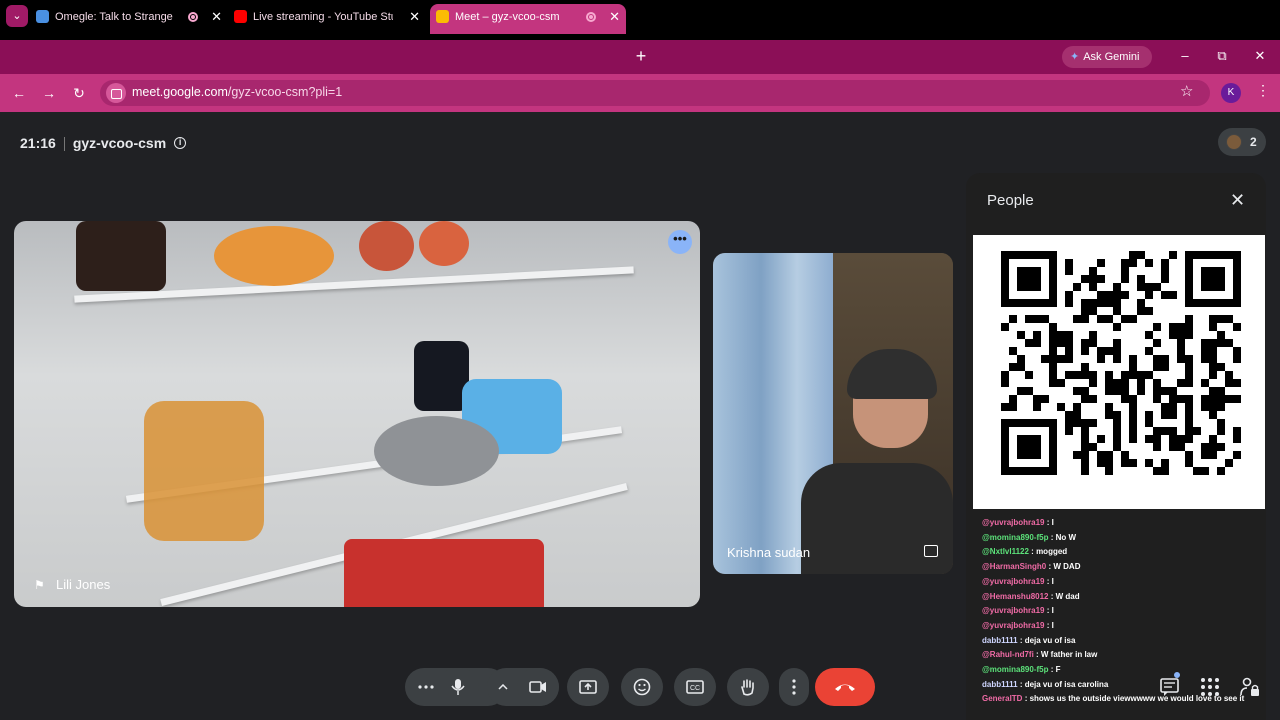 The height and width of the screenshot is (720, 1280). Describe the element at coordinates (507, 17) in the screenshot. I see `tab-title: Meet – gyz-vcoo-csm` at that location.